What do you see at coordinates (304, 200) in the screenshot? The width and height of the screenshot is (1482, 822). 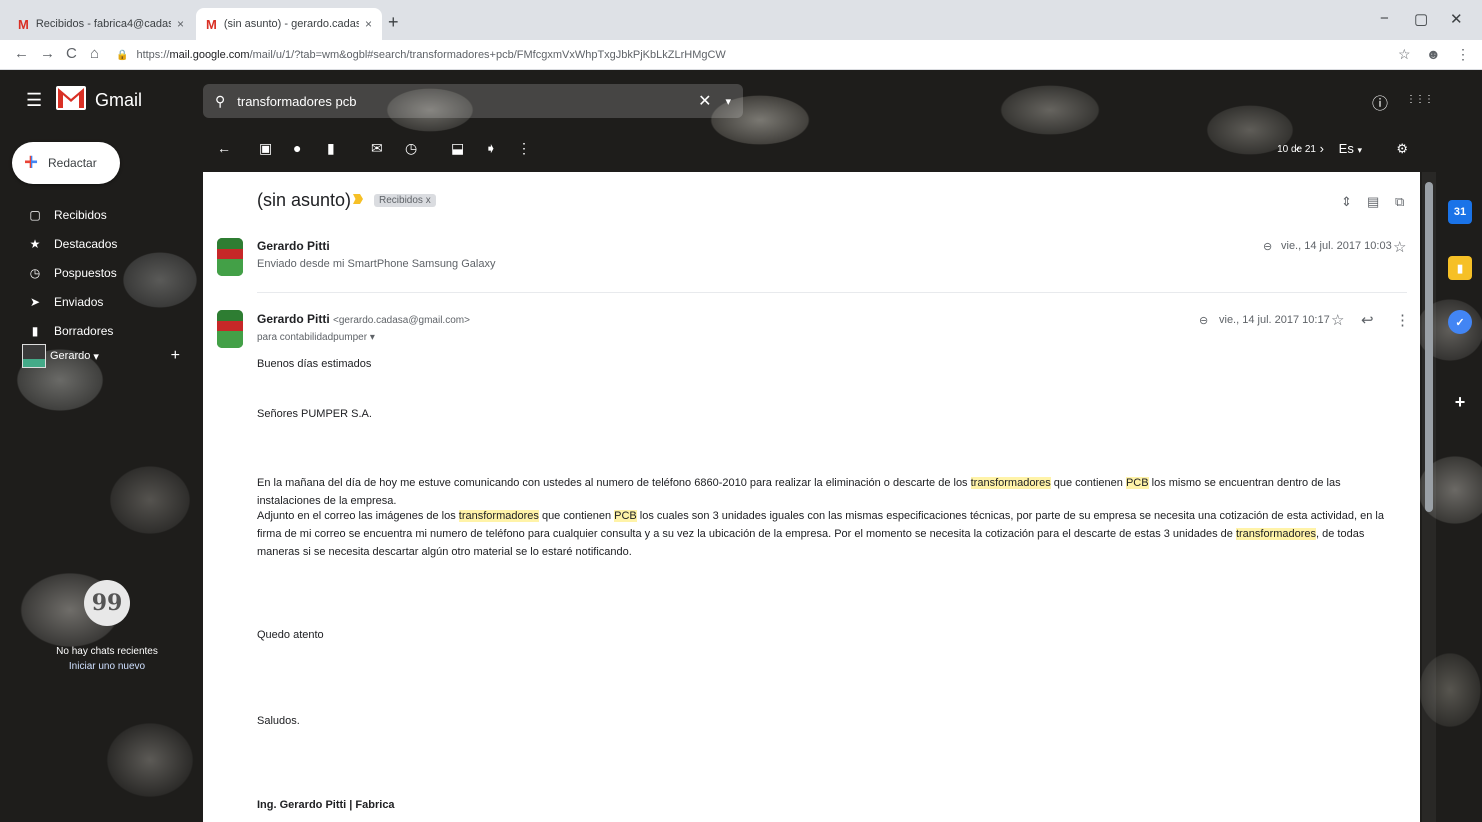 I see `thread-subject: (sin asunto)` at bounding box center [304, 200].